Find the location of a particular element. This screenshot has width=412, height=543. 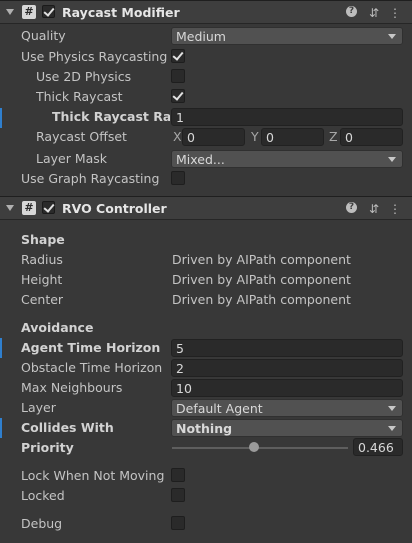

component-title: RVO Controller is located at coordinates (114, 208).